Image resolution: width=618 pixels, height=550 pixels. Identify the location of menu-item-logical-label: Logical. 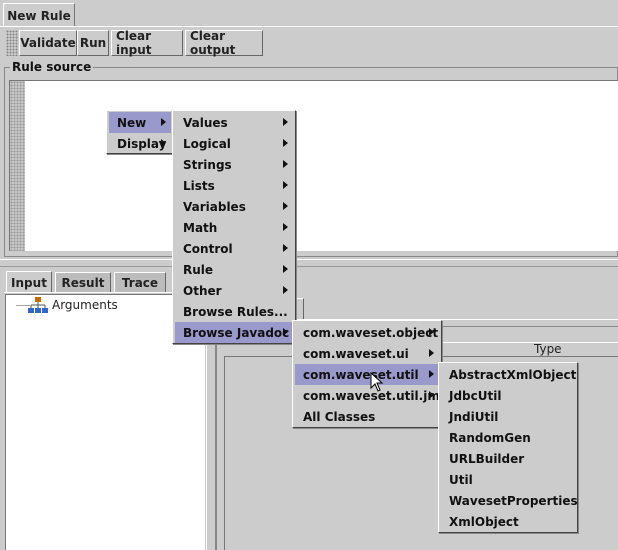
(207, 143).